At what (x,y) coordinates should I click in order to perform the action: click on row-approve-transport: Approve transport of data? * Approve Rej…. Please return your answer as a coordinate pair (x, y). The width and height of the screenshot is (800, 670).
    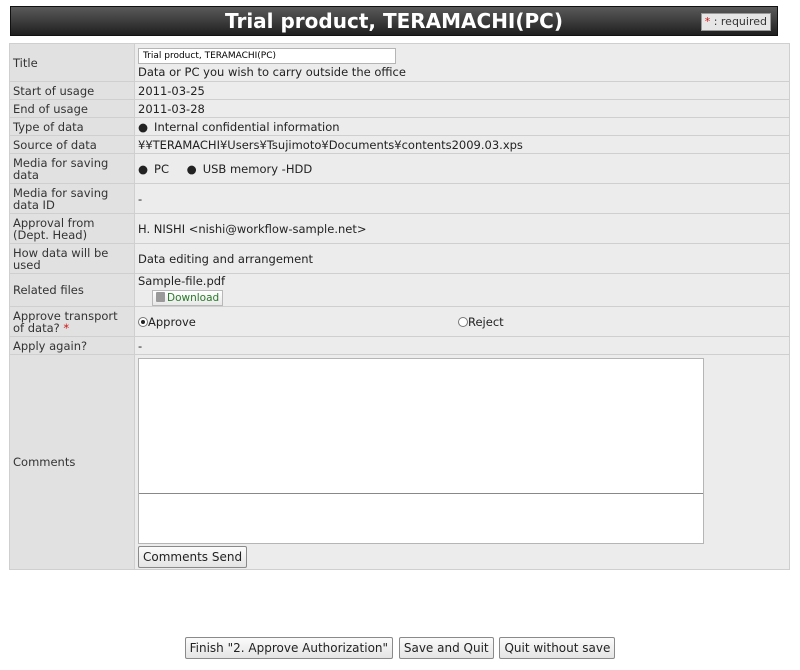
    Looking at the image, I should click on (399, 321).